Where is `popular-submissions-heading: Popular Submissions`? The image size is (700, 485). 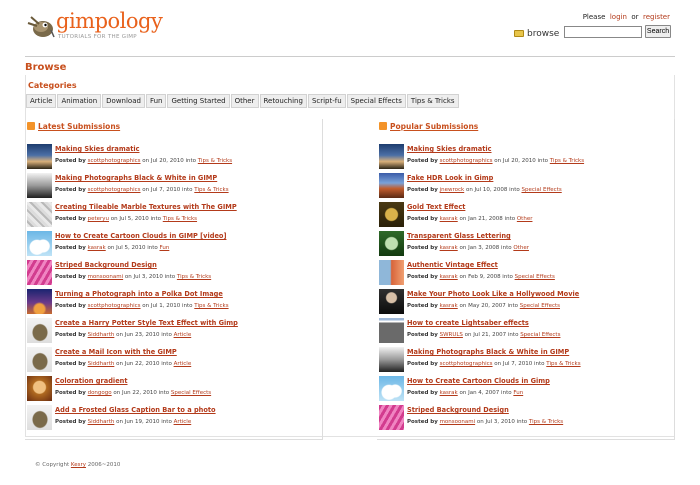
popular-submissions-heading: Popular Submissions is located at coordinates (428, 126).